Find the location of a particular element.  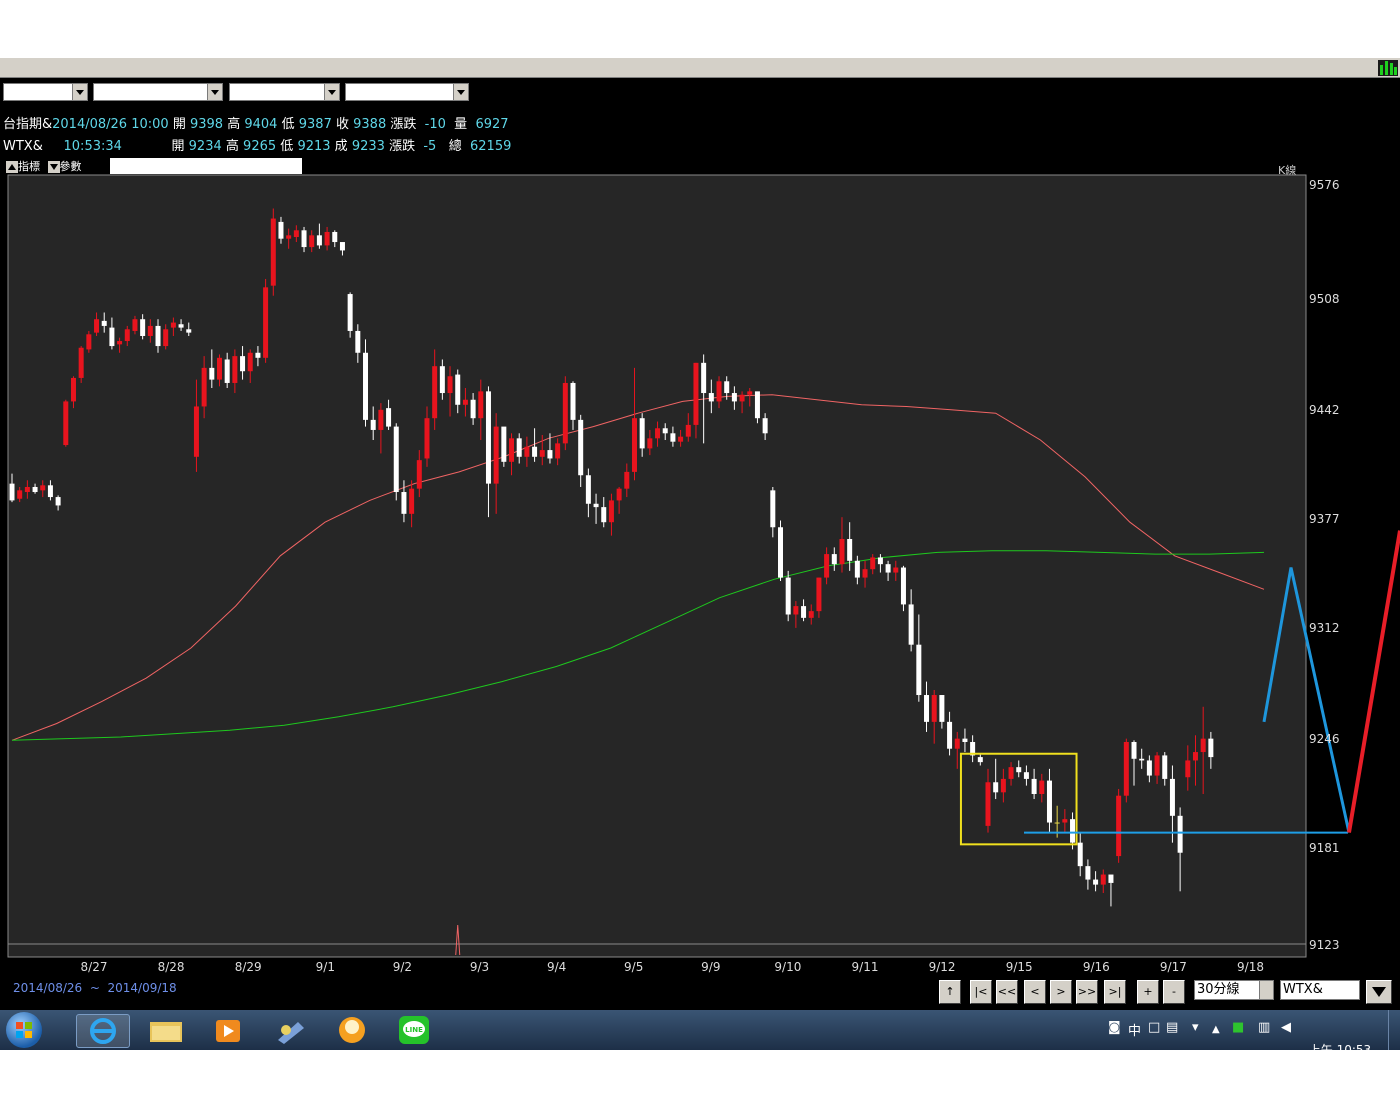

close-label: 收 is located at coordinates (342, 124).